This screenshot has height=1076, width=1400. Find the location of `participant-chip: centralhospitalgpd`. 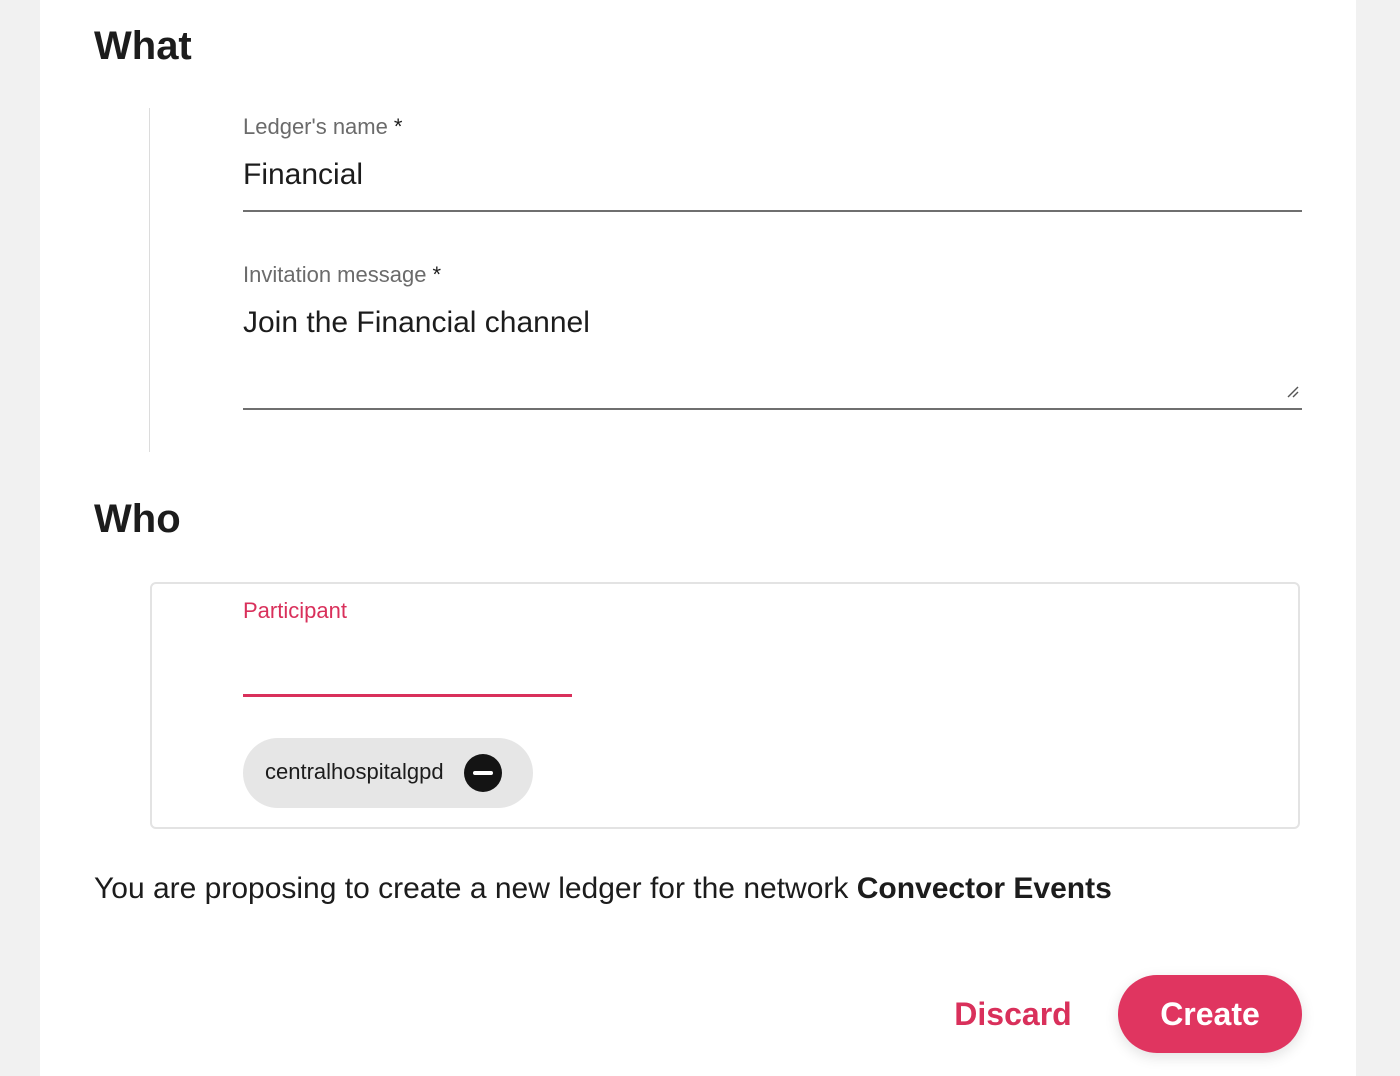

participant-chip: centralhospitalgpd is located at coordinates (388, 773).